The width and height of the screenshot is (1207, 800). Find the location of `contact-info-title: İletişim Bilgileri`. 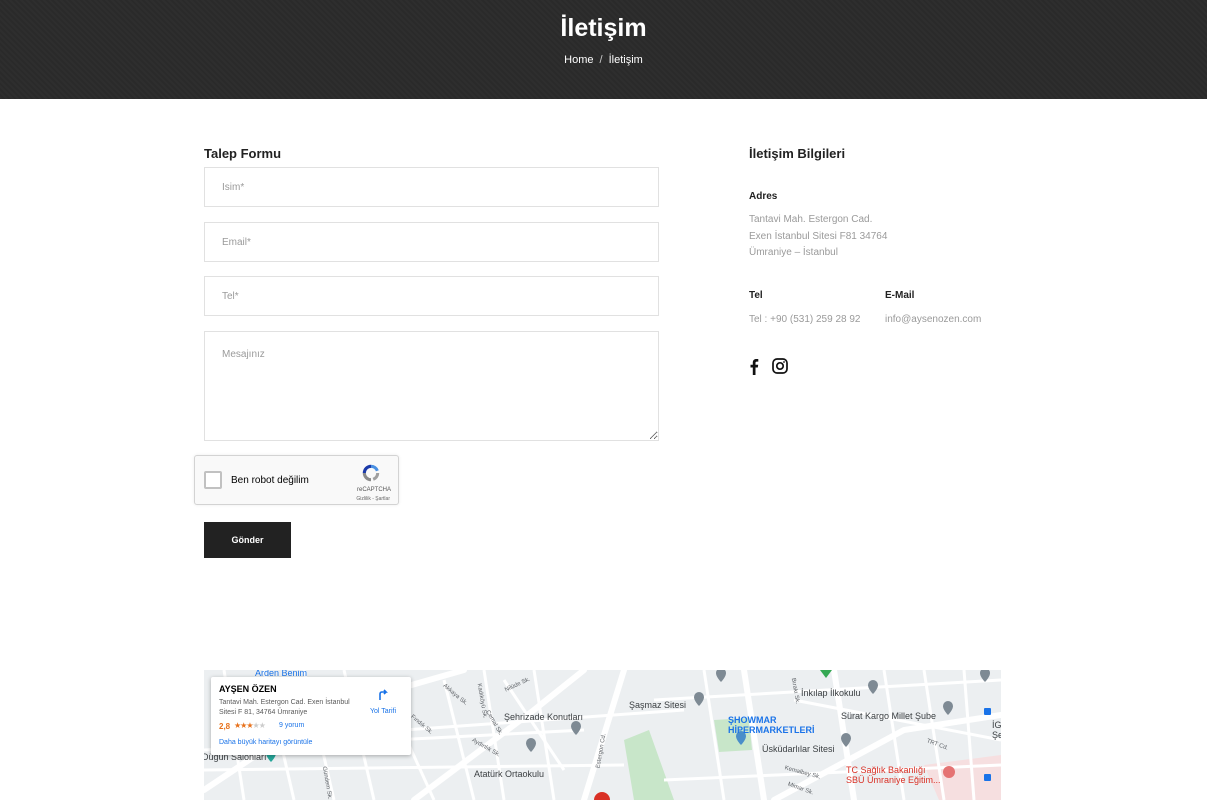

contact-info-title: İletişim Bilgileri is located at coordinates (797, 153).